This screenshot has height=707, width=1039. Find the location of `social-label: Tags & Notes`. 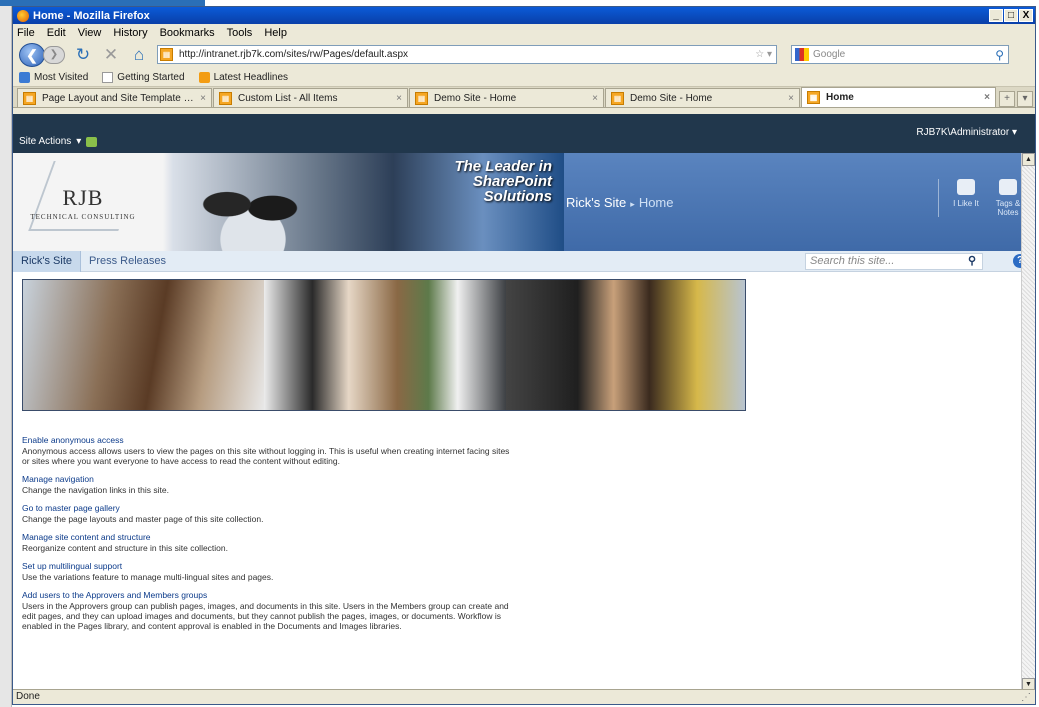

social-label: Tags & Notes is located at coordinates (1008, 208).